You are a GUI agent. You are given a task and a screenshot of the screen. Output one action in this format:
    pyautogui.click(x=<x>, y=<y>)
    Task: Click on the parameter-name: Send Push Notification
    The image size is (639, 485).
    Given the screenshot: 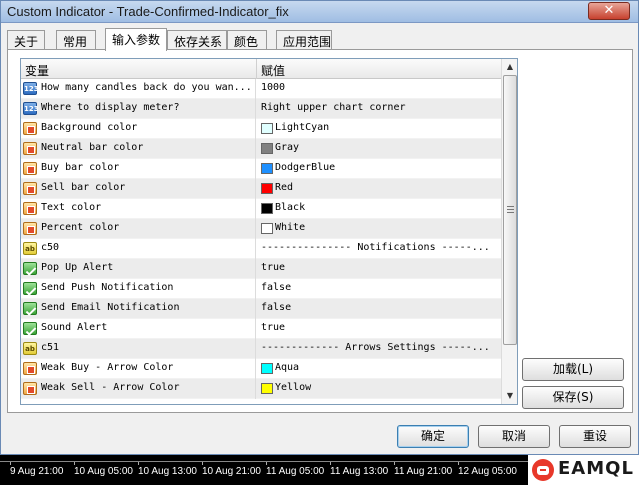 What is the action you would take?
    pyautogui.click(x=107, y=287)
    